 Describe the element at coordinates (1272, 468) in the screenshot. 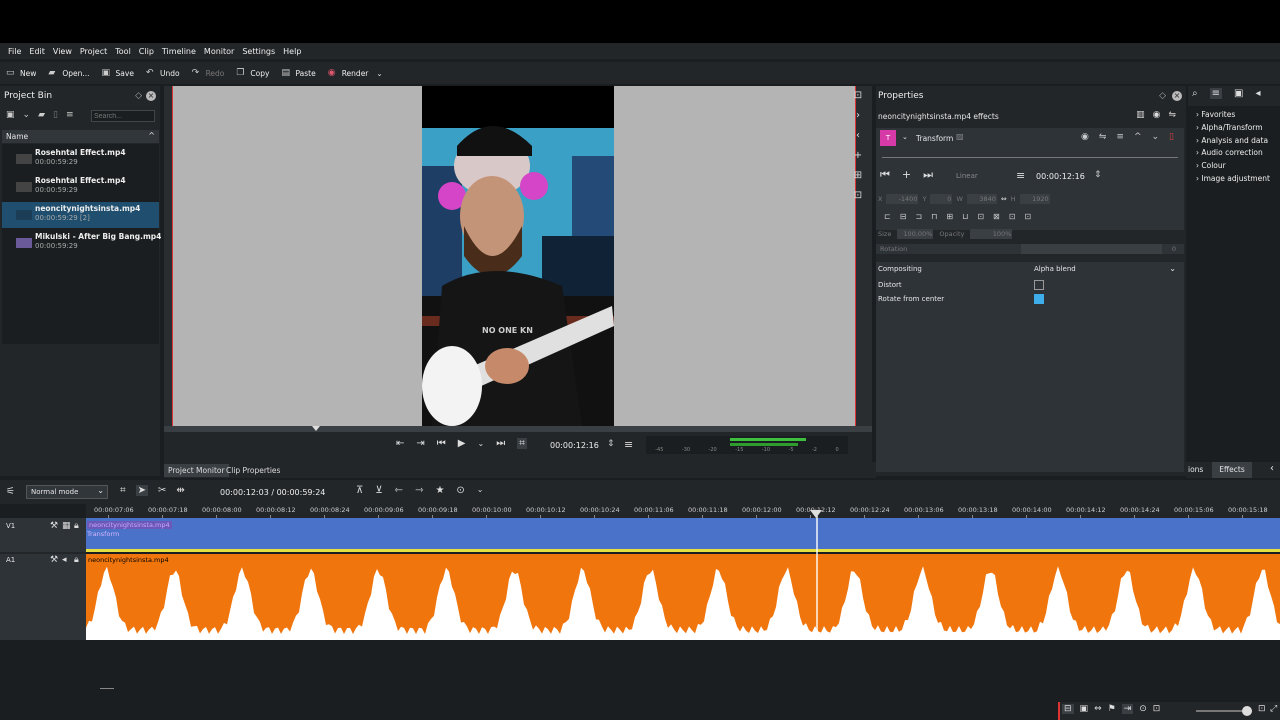

I see `chevron-left-icon: ‹` at that location.